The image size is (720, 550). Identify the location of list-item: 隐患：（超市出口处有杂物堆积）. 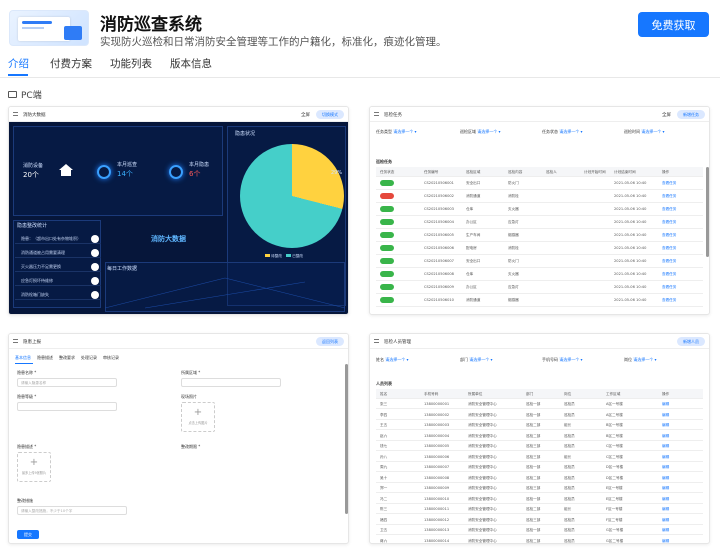
(58, 239).